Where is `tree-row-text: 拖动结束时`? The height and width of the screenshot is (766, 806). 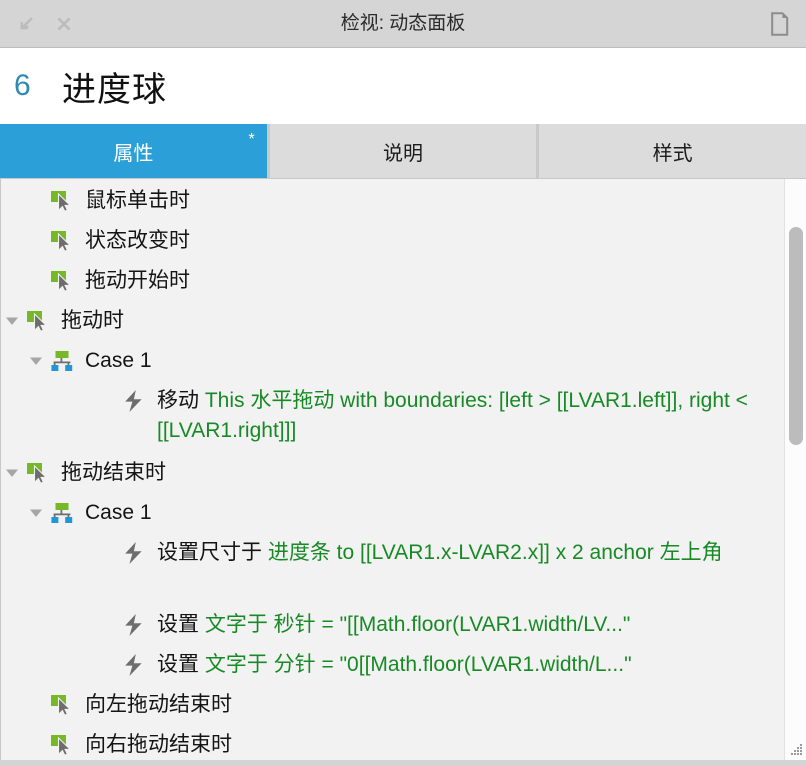
tree-row-text: 拖动结束时 is located at coordinates (418, 470).